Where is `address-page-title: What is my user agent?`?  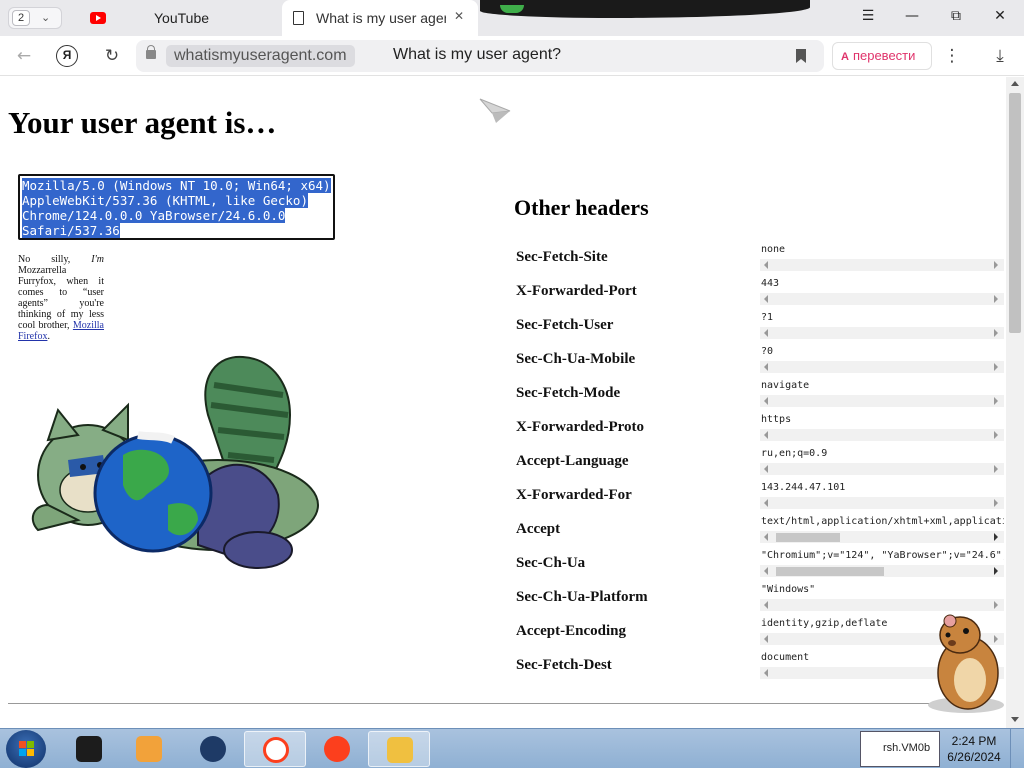
address-page-title: What is my user agent? is located at coordinates (477, 55).